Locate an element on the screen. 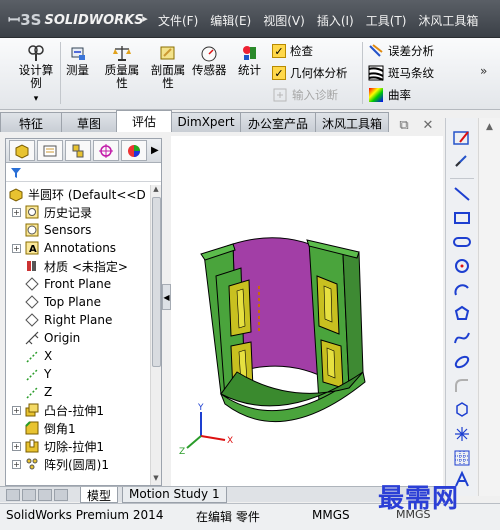  zebra-stripes-button: 斑马条纹 is located at coordinates (401, 73).